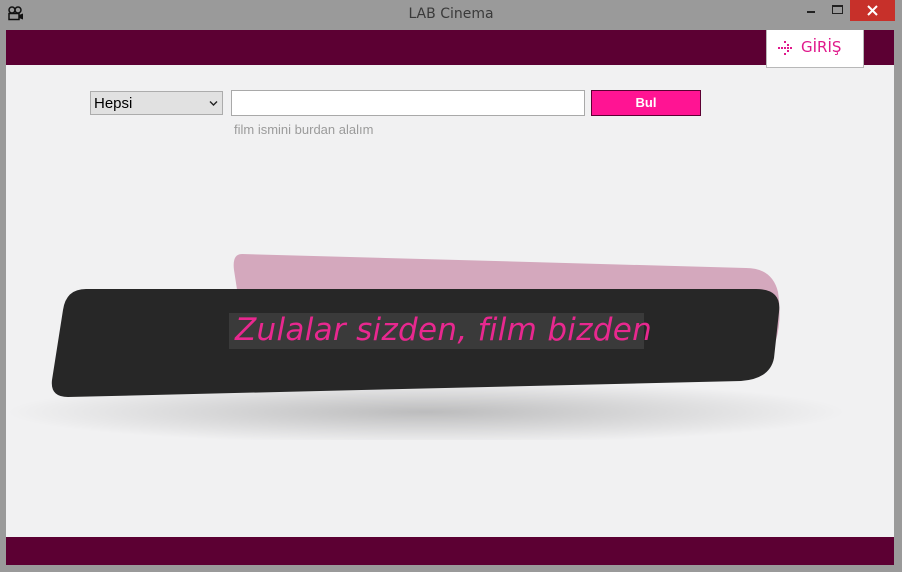  I want to click on login-label: GİRİŞ, so click(821, 47).